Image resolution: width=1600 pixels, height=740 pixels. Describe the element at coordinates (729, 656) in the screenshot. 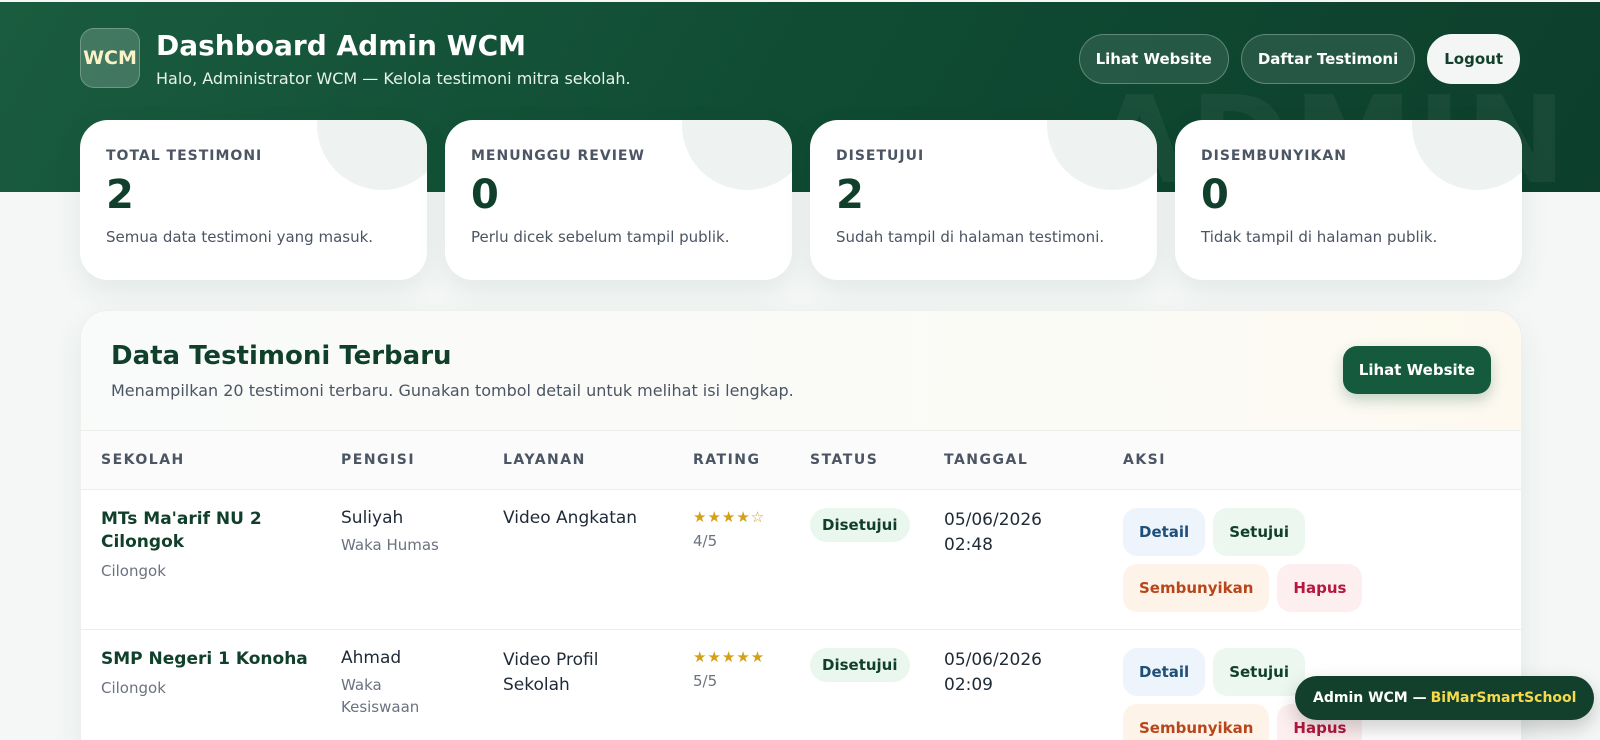

I see `star-rating-icon: ★★★★★` at that location.